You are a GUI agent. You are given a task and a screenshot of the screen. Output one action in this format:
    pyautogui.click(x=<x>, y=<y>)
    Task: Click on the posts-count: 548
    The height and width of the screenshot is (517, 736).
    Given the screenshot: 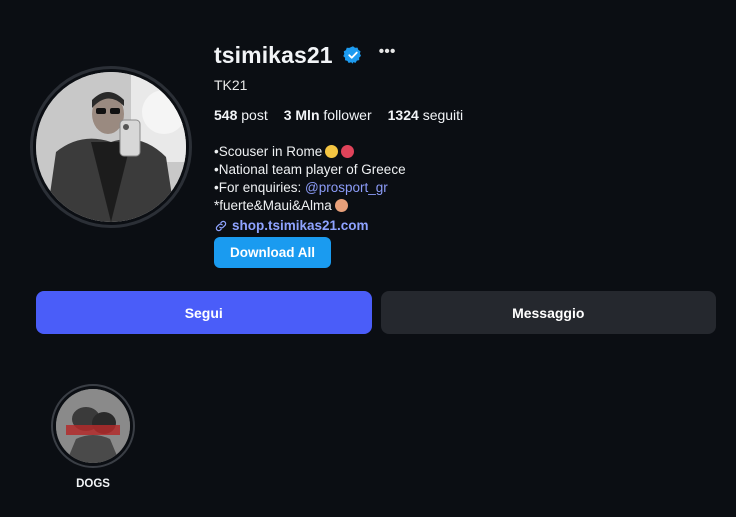 What is the action you would take?
    pyautogui.click(x=226, y=115)
    